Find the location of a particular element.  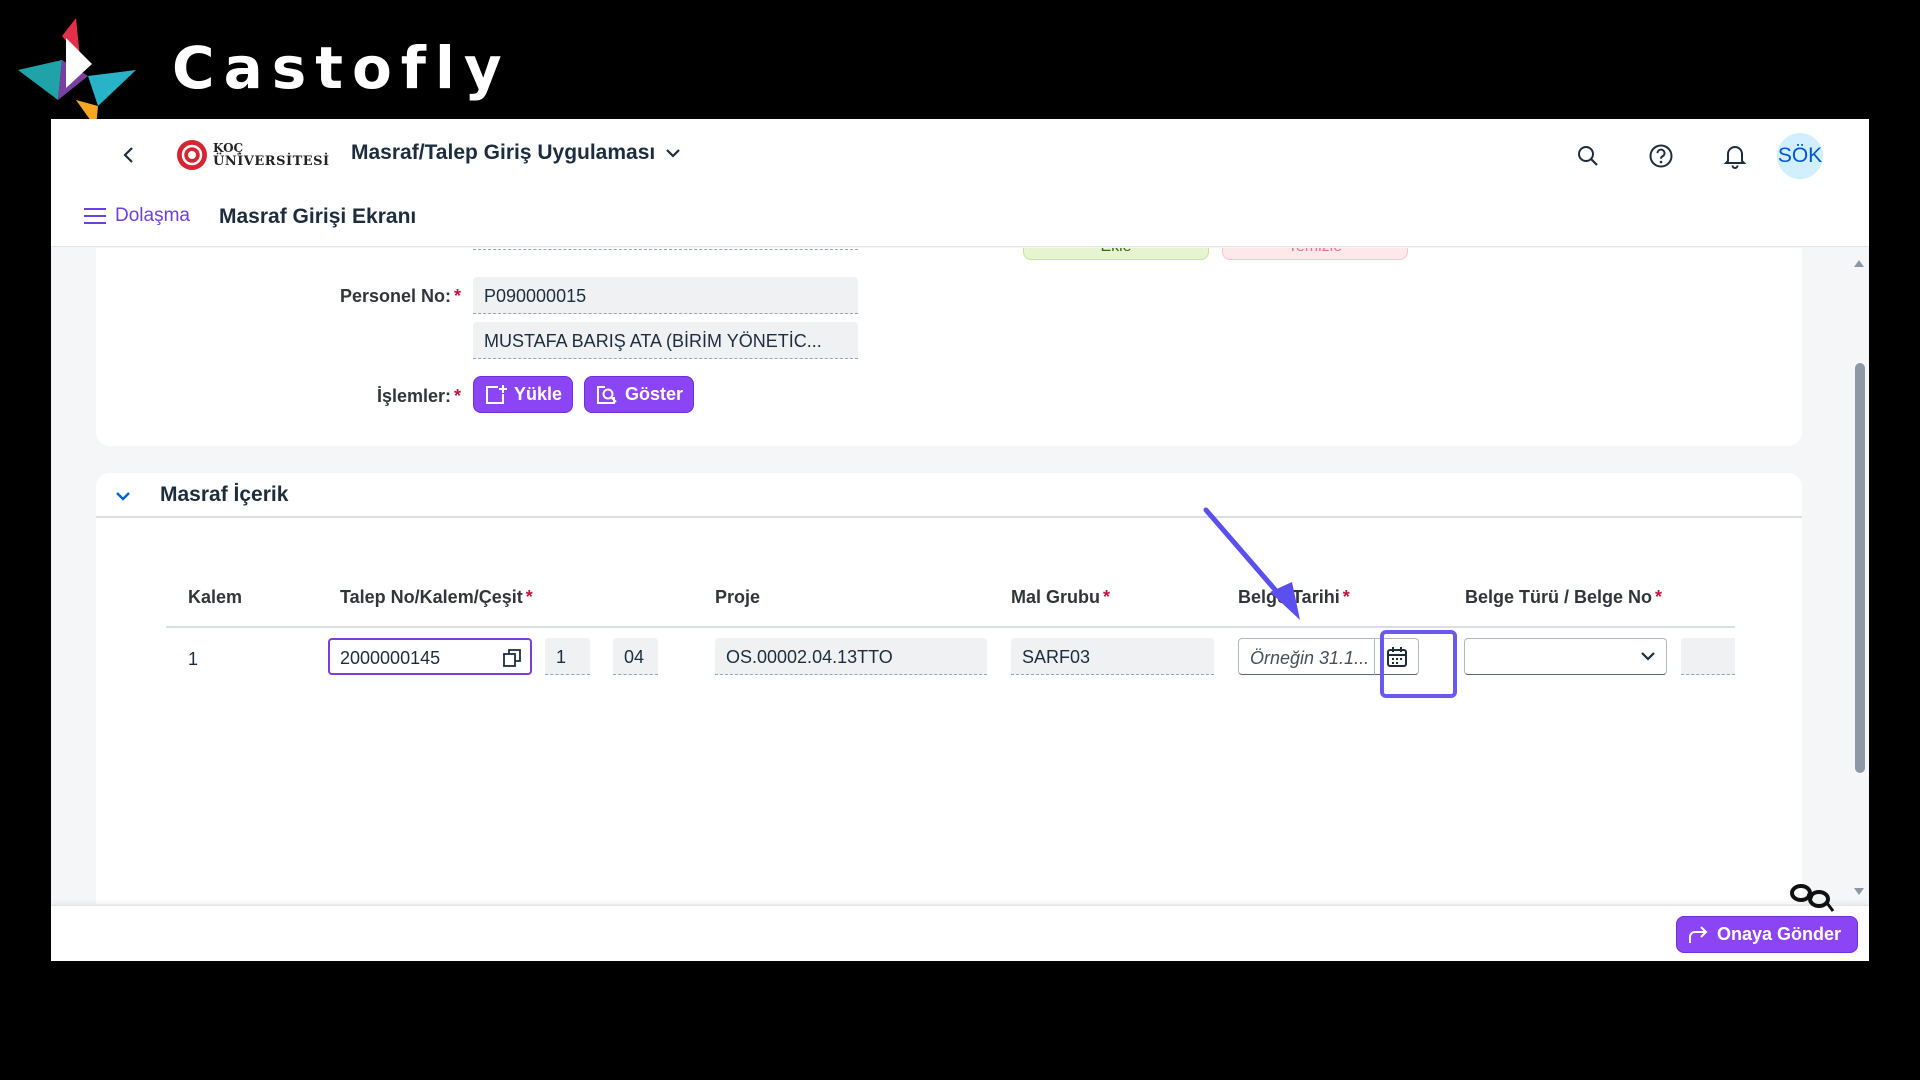

show-button: Göster is located at coordinates (639, 394).